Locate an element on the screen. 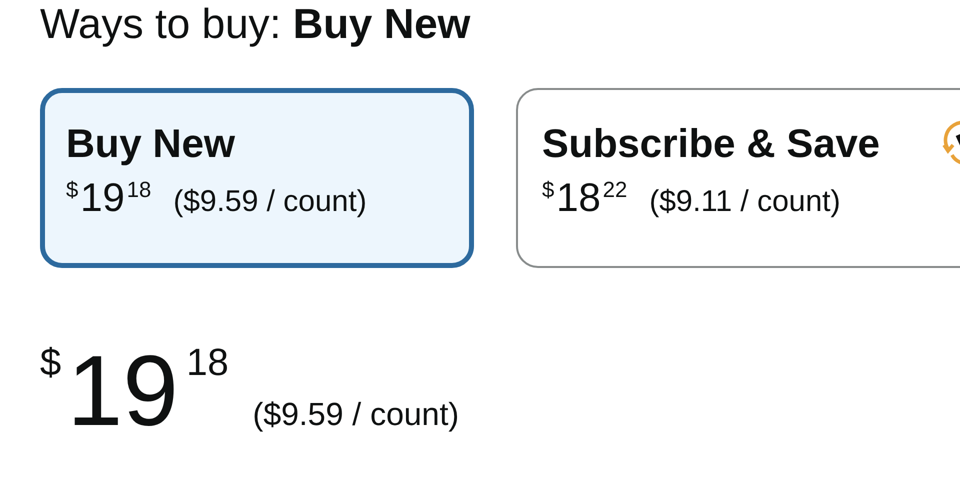 The height and width of the screenshot is (489, 960). option-title: Subscribe & Save is located at coordinates (711, 144).